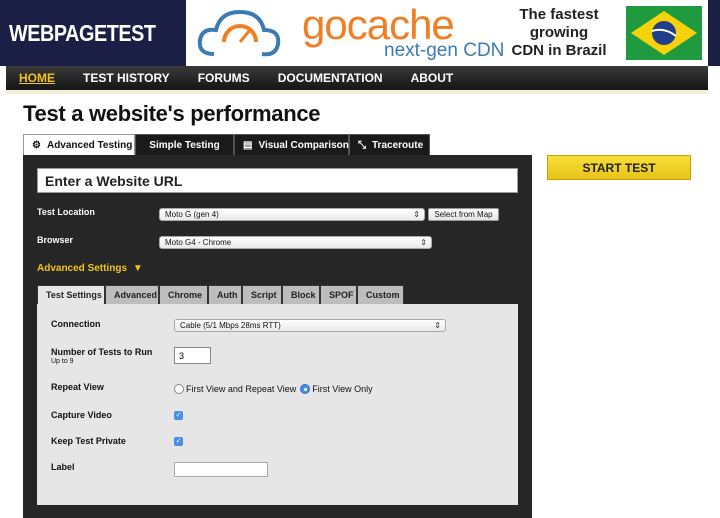 This screenshot has height=518, width=720. Describe the element at coordinates (230, 325) in the screenshot. I see `connection-value: Cable (5/1 Mbps 28ms RTT)` at that location.